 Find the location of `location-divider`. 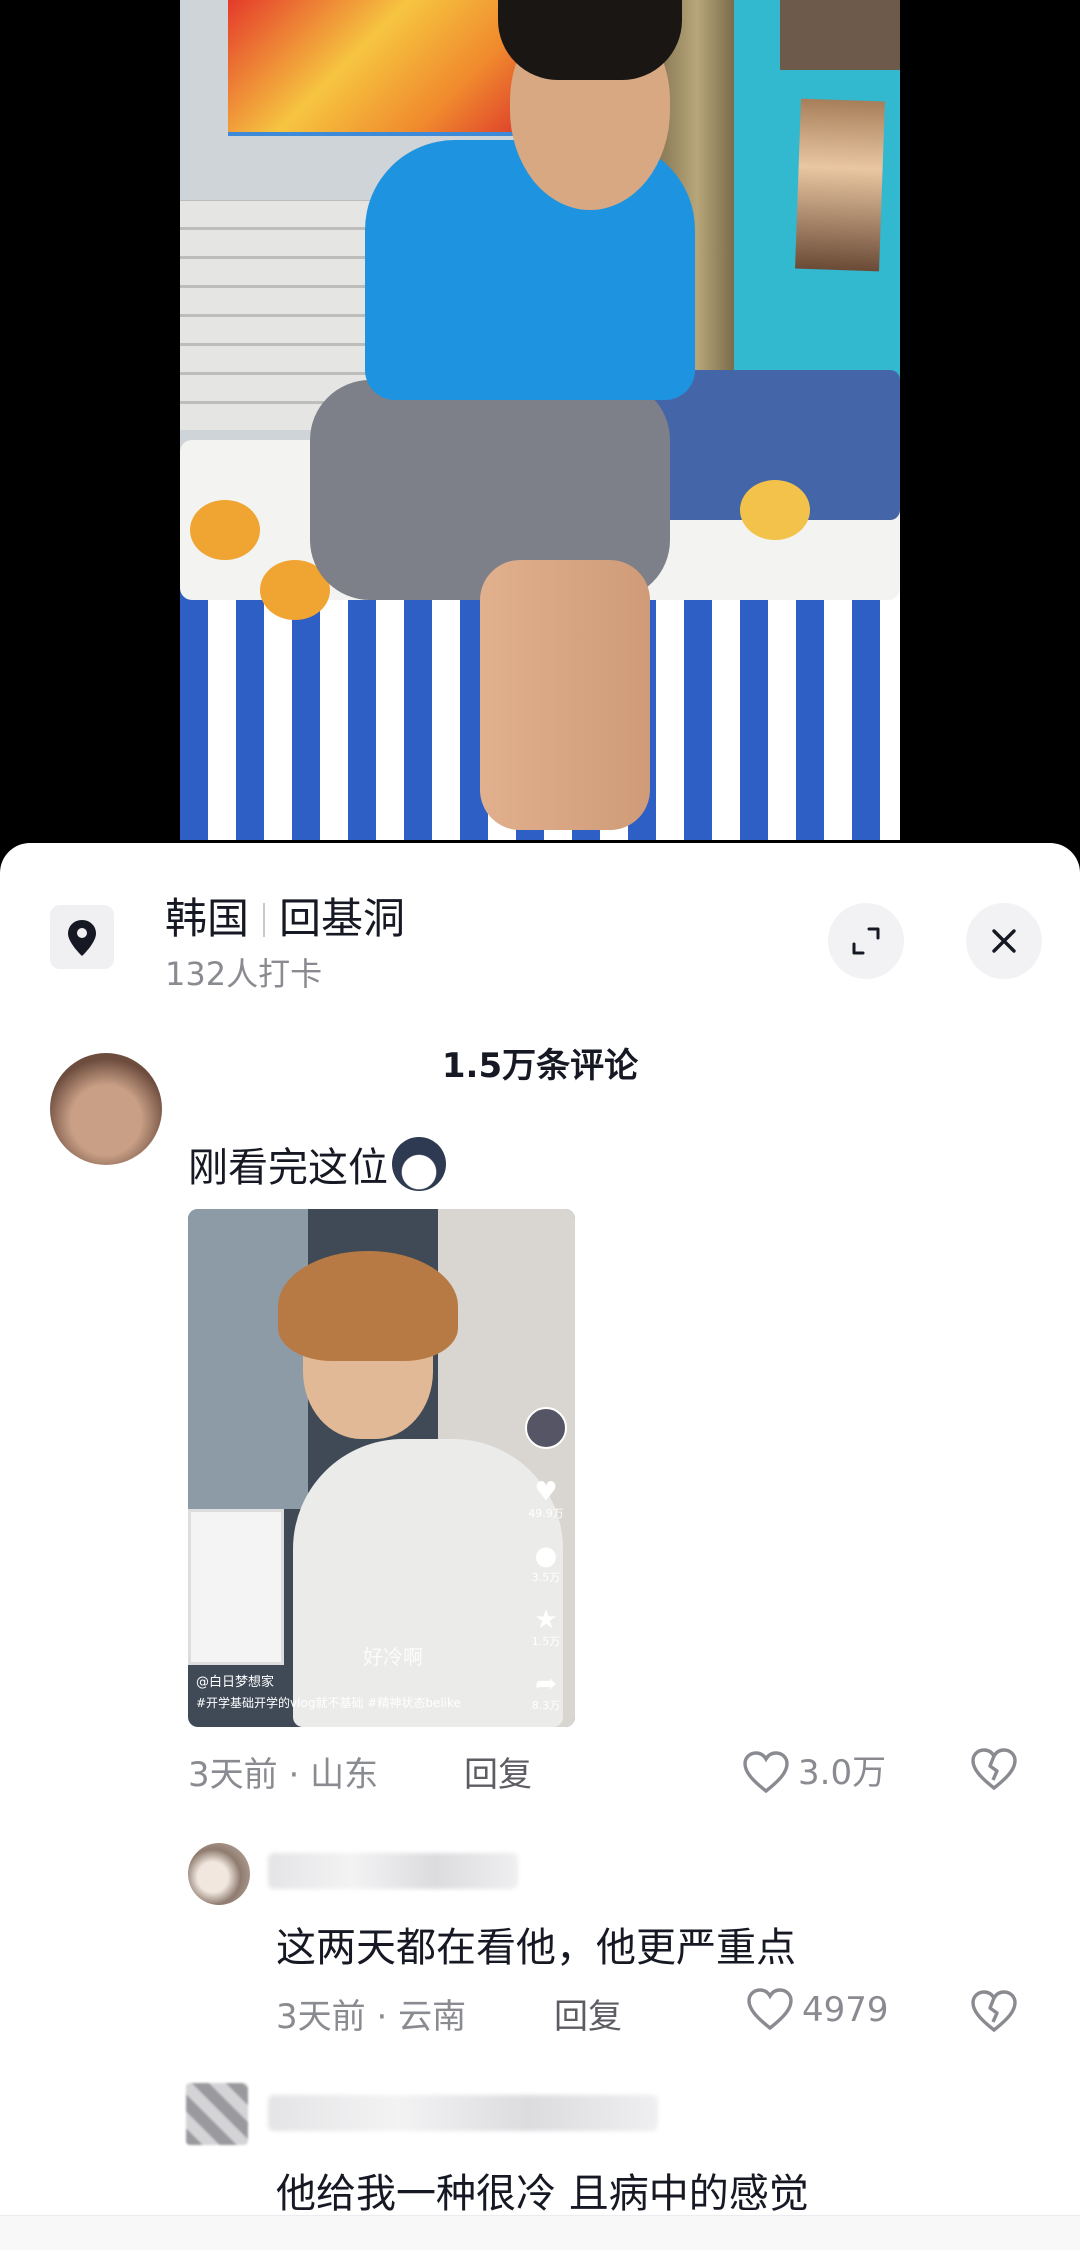

location-divider is located at coordinates (264, 920).